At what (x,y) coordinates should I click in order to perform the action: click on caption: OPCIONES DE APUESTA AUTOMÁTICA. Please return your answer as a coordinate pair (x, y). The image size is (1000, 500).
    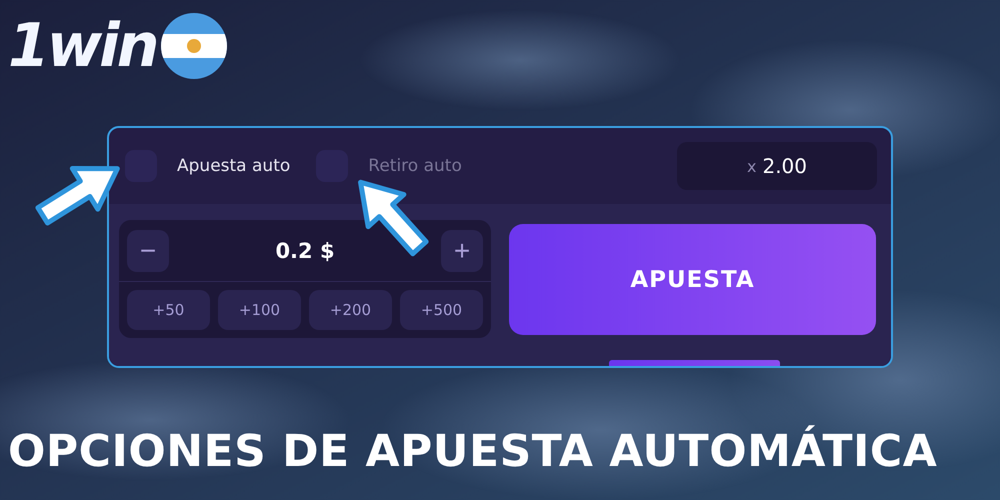
    Looking at the image, I should click on (473, 451).